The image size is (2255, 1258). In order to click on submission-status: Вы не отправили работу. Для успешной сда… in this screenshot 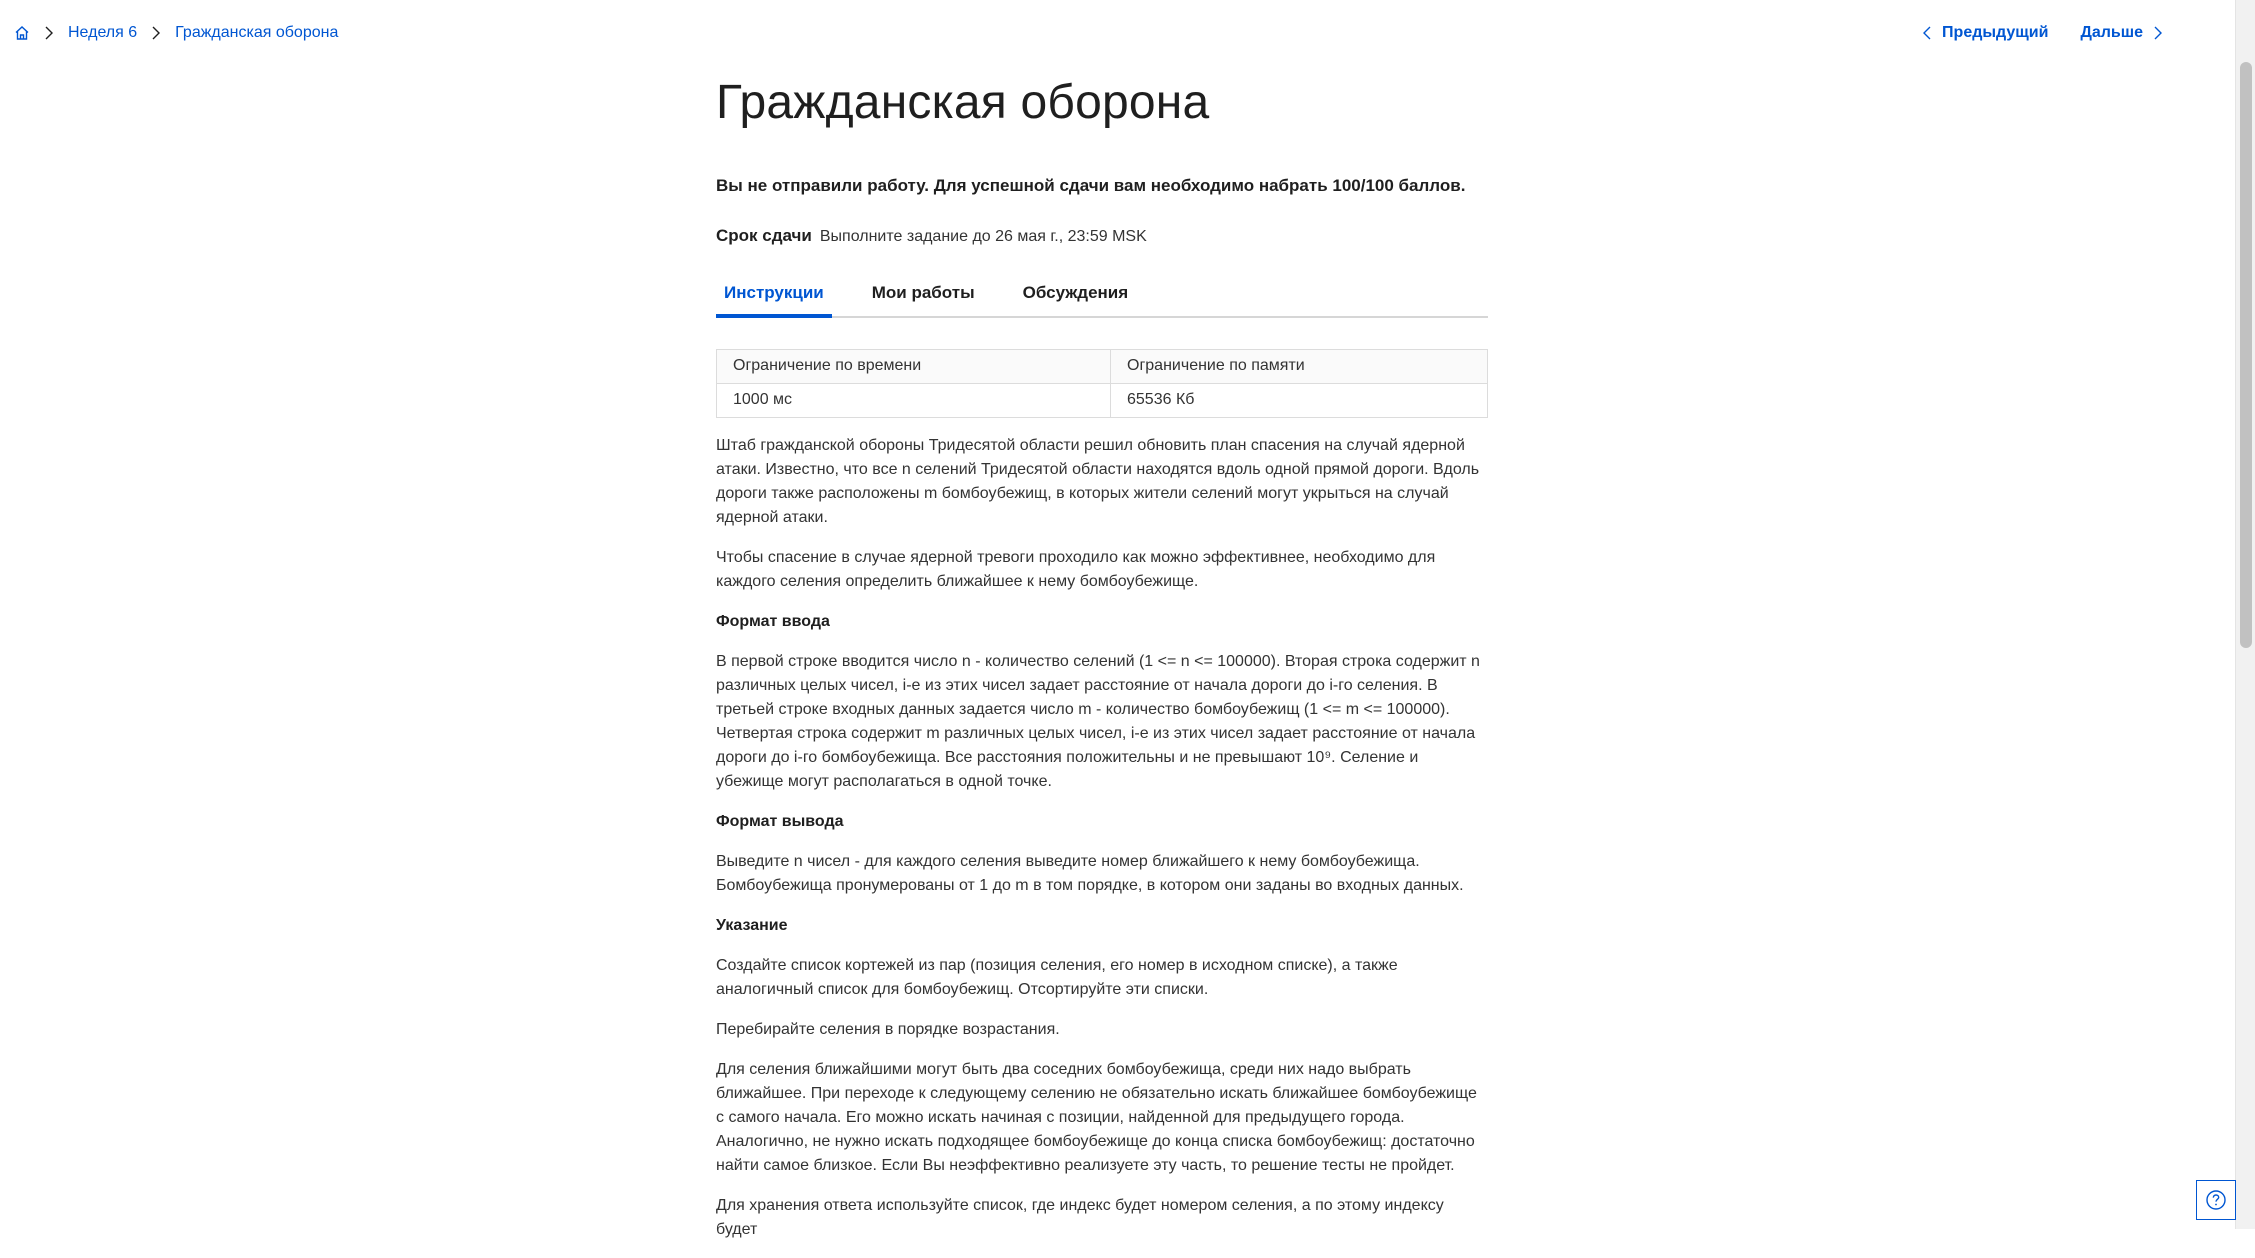, I will do `click(1091, 185)`.